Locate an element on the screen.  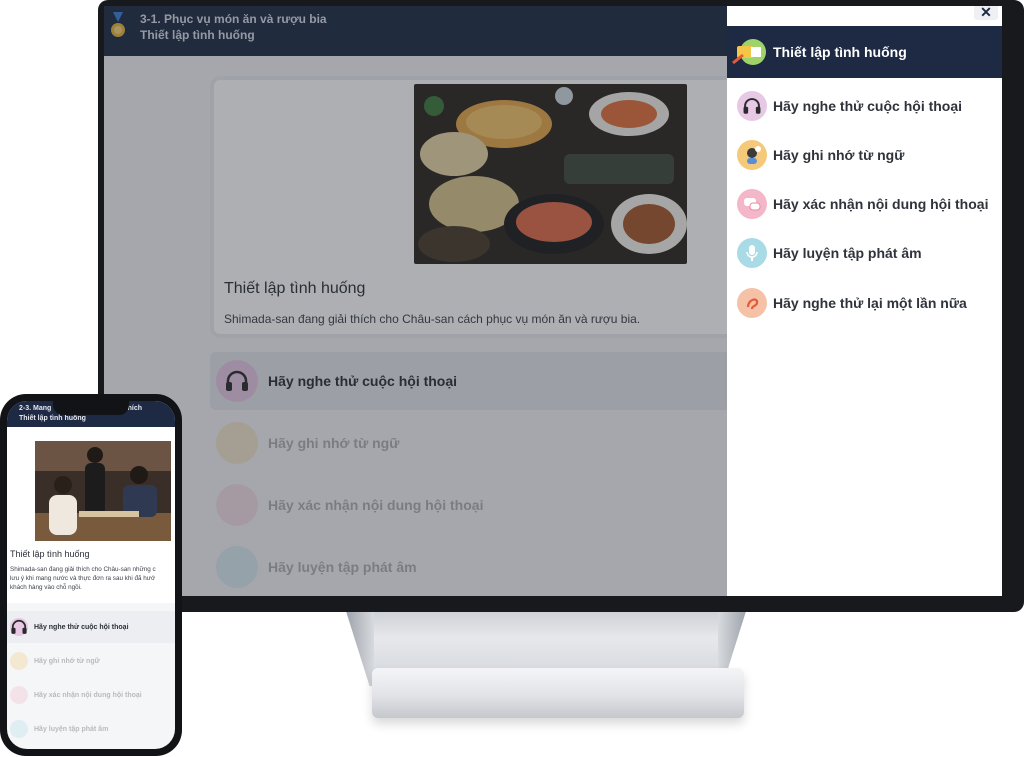
drawer-item-scenario: Thiết lập tình huống is located at coordinates (864, 52).